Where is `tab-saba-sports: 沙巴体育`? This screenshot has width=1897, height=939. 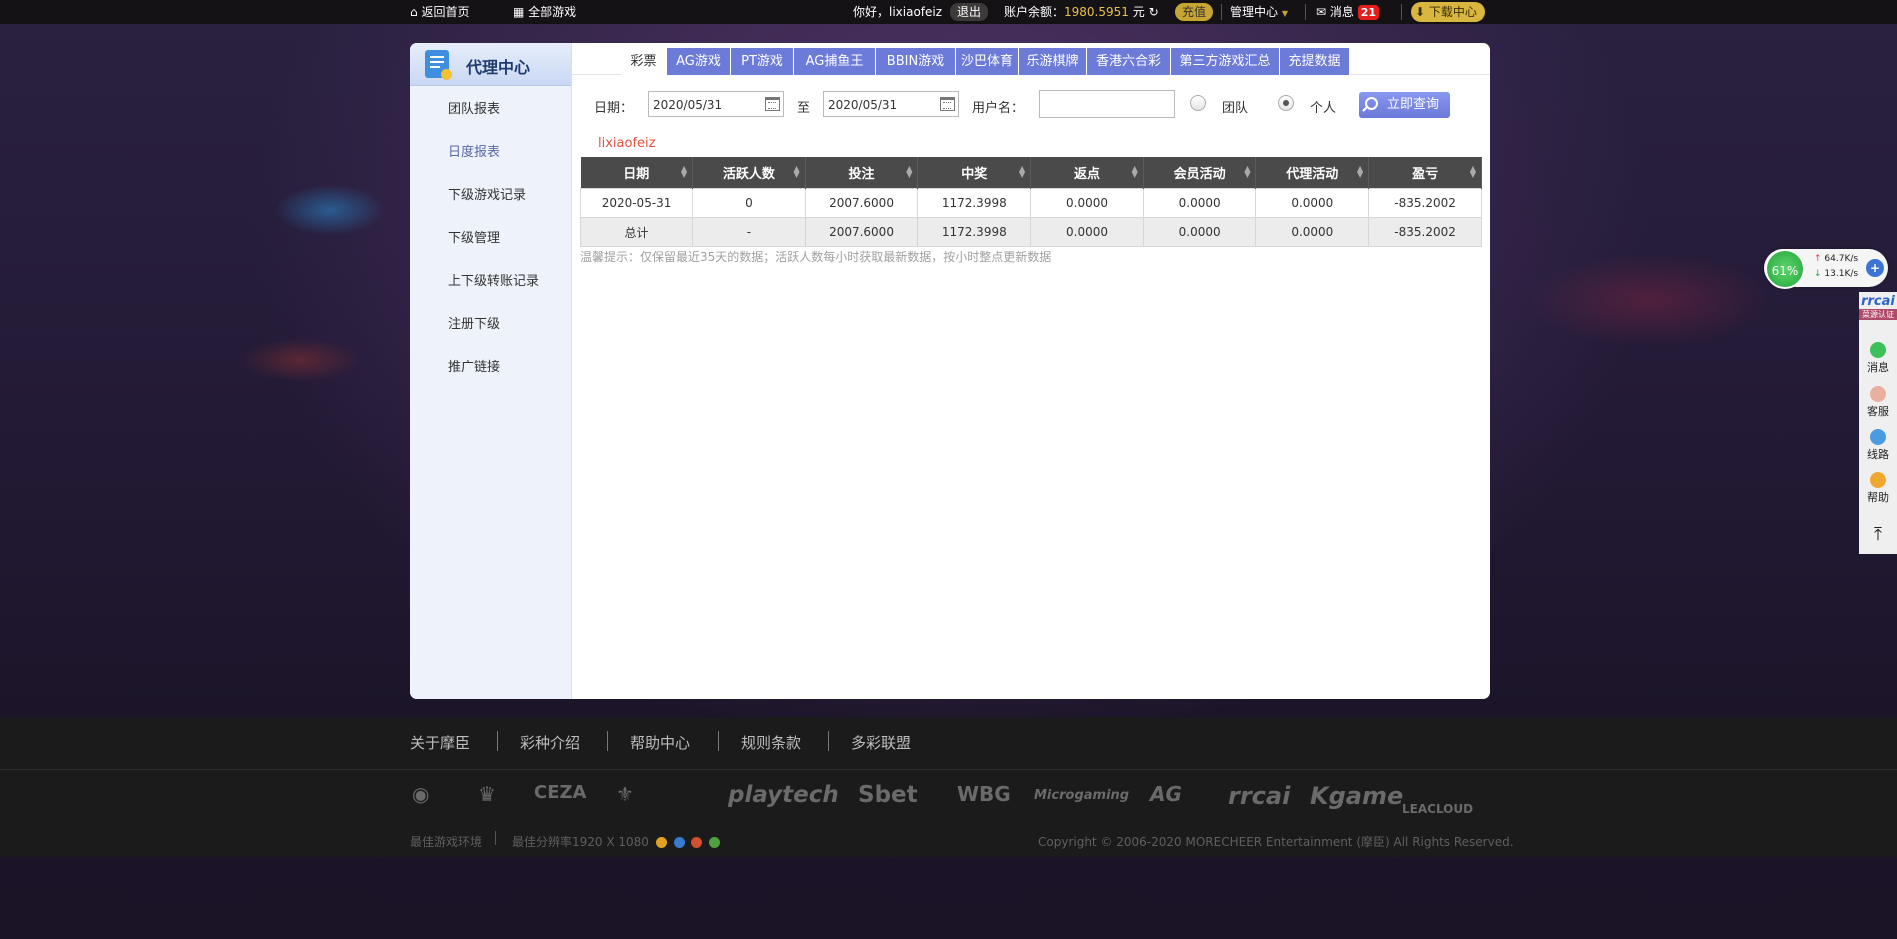
tab-saba-sports: 沙巴体育 is located at coordinates (987, 61).